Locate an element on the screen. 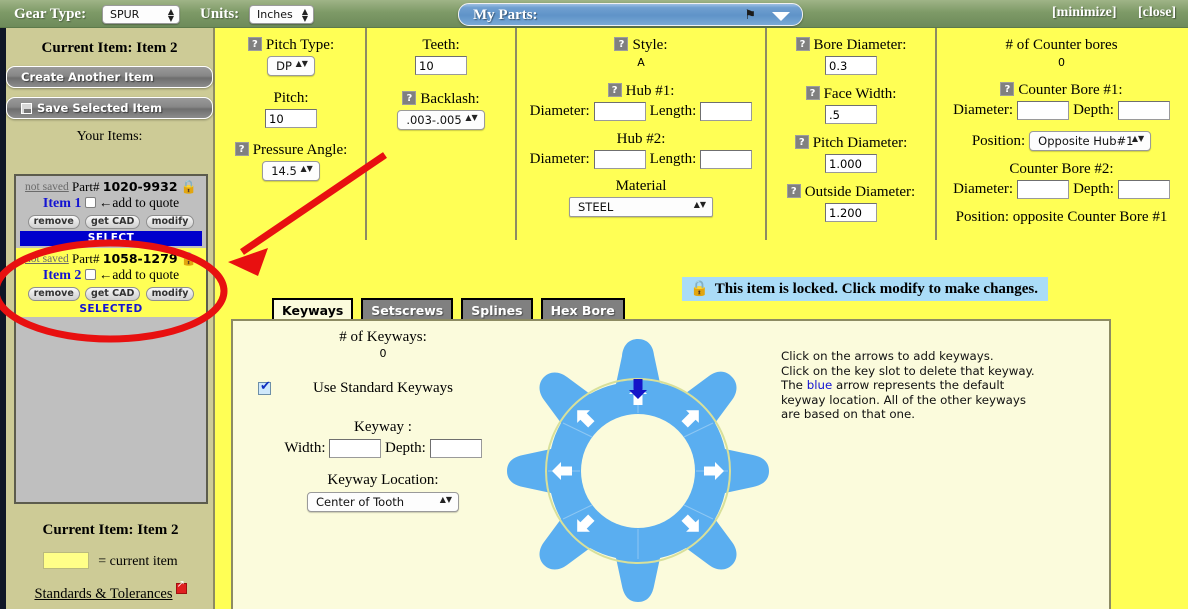 The width and height of the screenshot is (1188, 609). gear-svg is located at coordinates (638, 470).